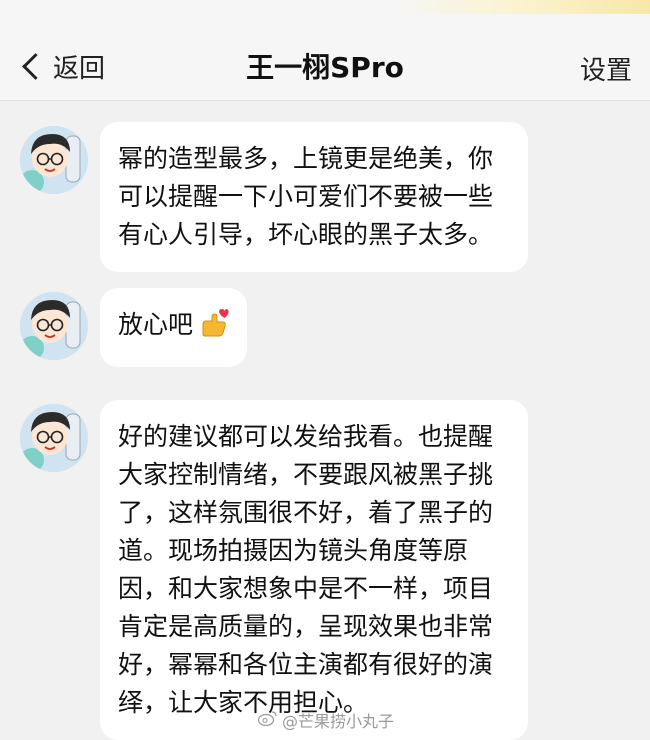 This screenshot has width=650, height=740. What do you see at coordinates (214, 328) in the screenshot?
I see `hand-with-heart-emoji-icon` at bounding box center [214, 328].